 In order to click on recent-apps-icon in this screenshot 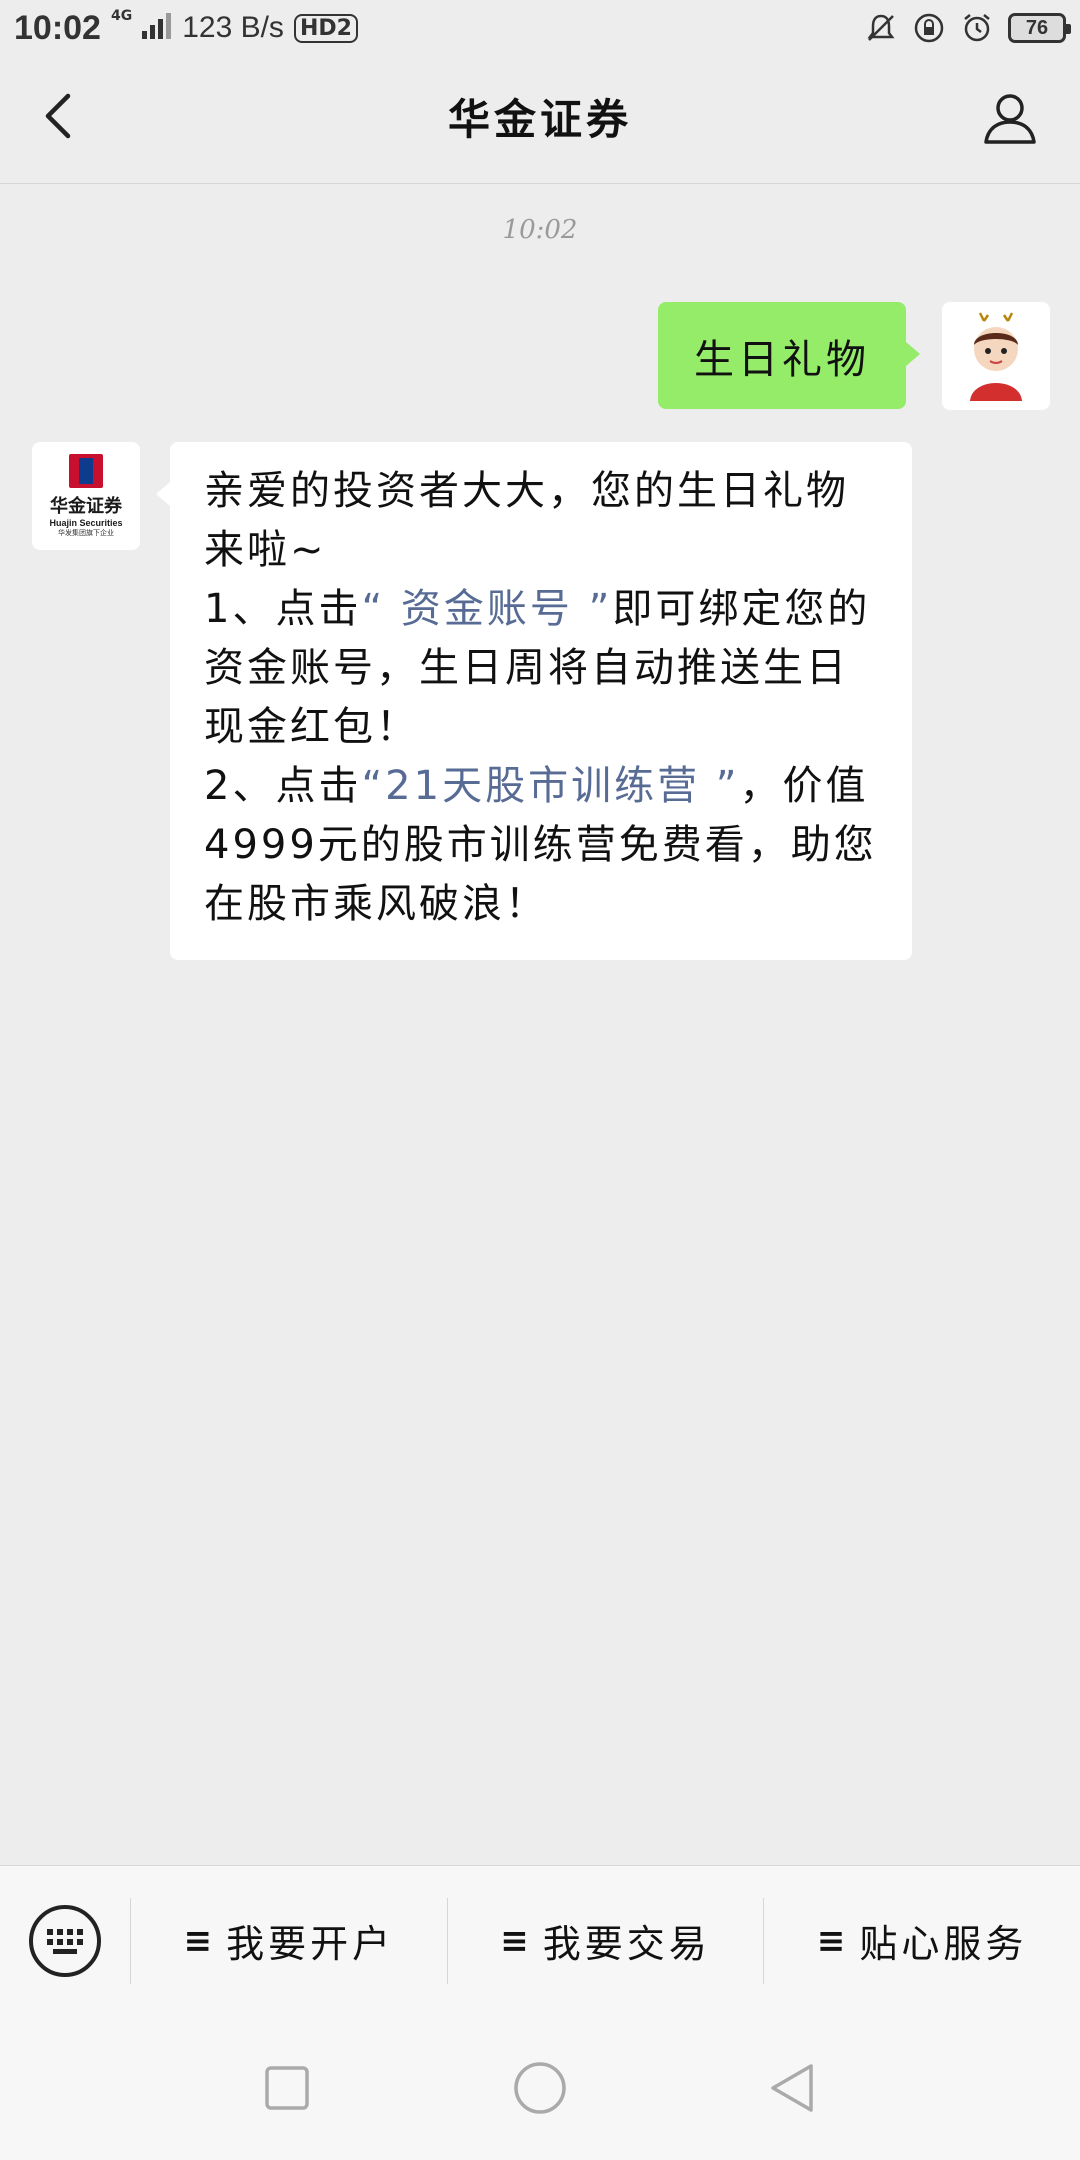, I will do `click(286, 2087)`.